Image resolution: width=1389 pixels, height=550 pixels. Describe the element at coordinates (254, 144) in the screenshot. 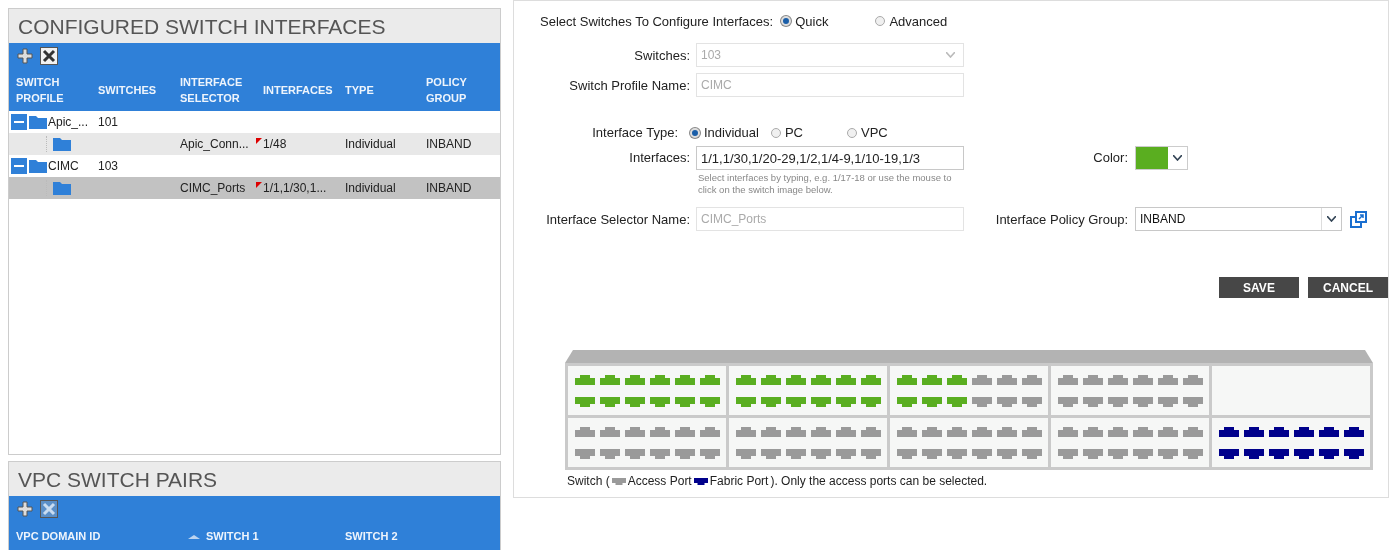

I see `table-row: Apic_Conn... 1/48 Individual INBAND` at that location.